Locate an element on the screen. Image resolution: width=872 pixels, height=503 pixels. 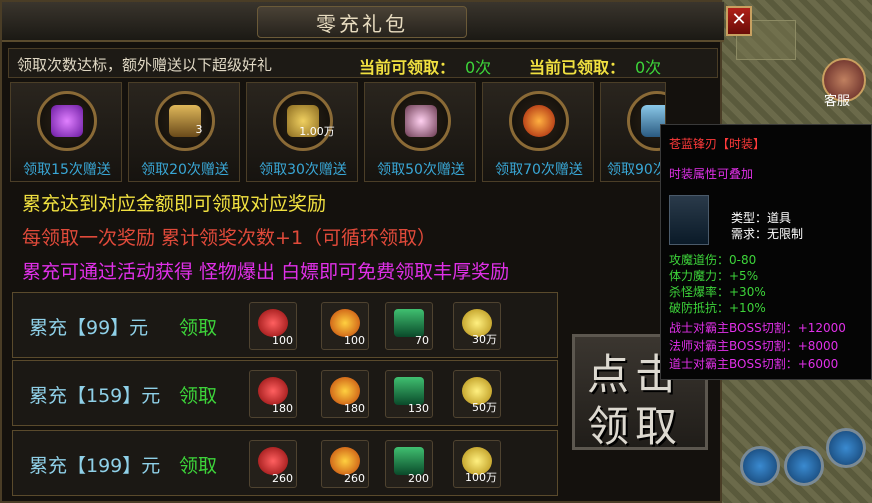
notice-line: 累充可通过活动获得 怪物爆出 白嫖即可免费领取丰厚奖励 is located at coordinates (362, 273).